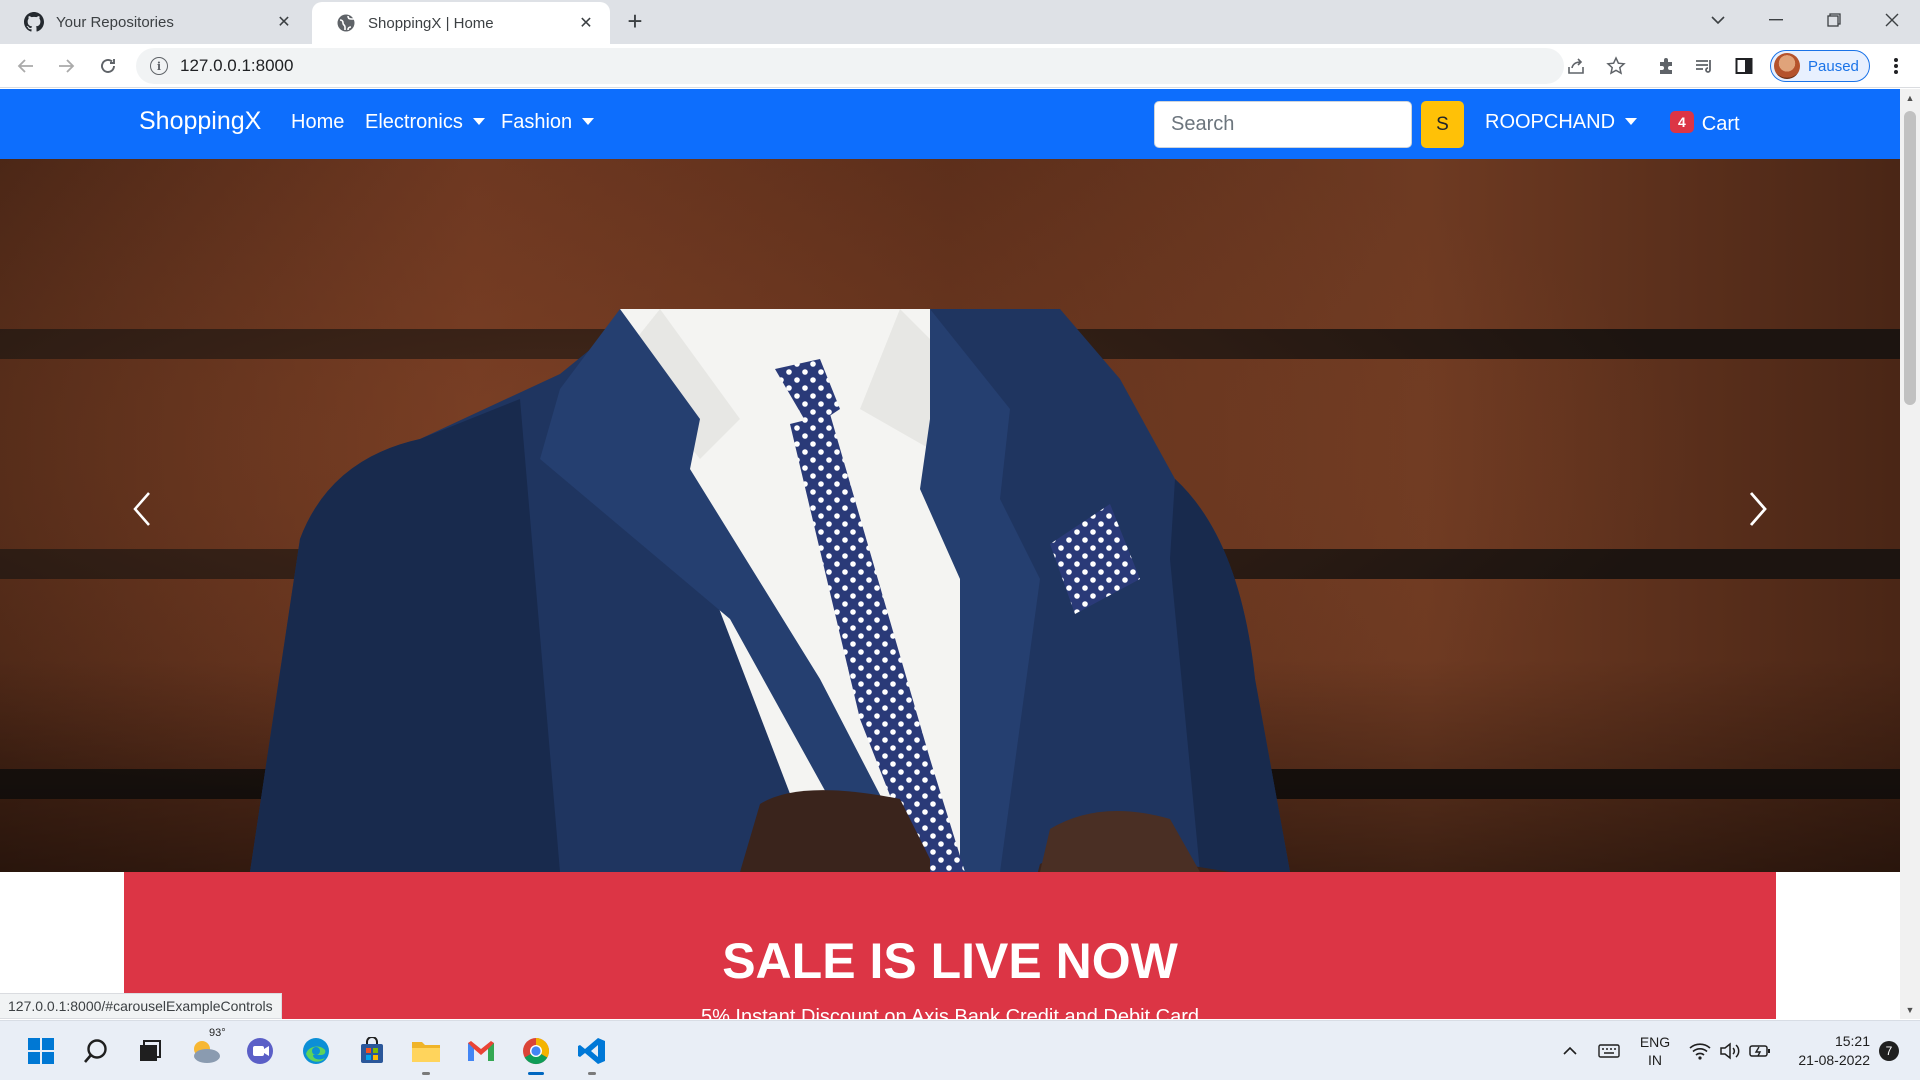  I want to click on weather-cloud-icon, so click(207, 1052).